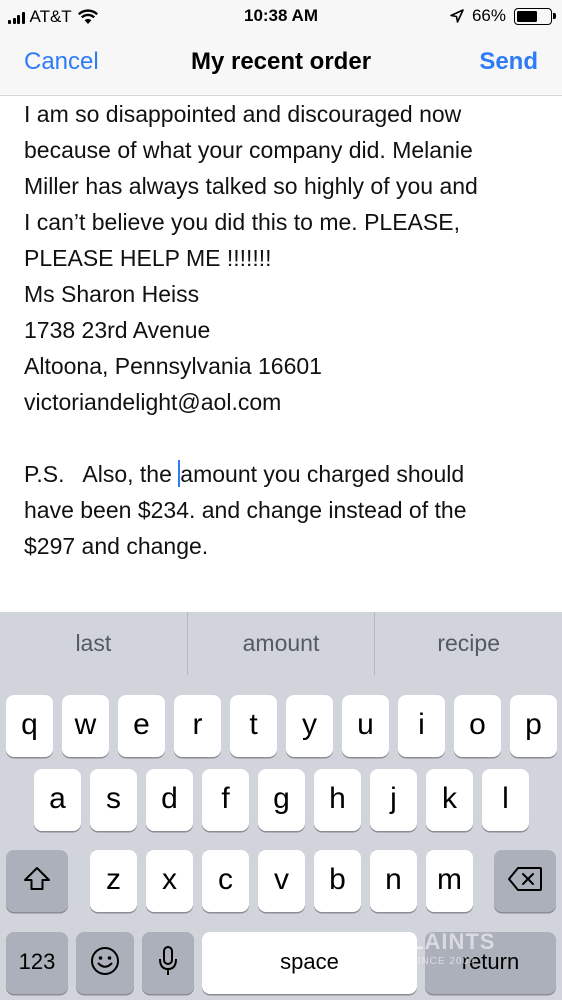 The width and height of the screenshot is (562, 1000). I want to click on key-x: x, so click(169, 881).